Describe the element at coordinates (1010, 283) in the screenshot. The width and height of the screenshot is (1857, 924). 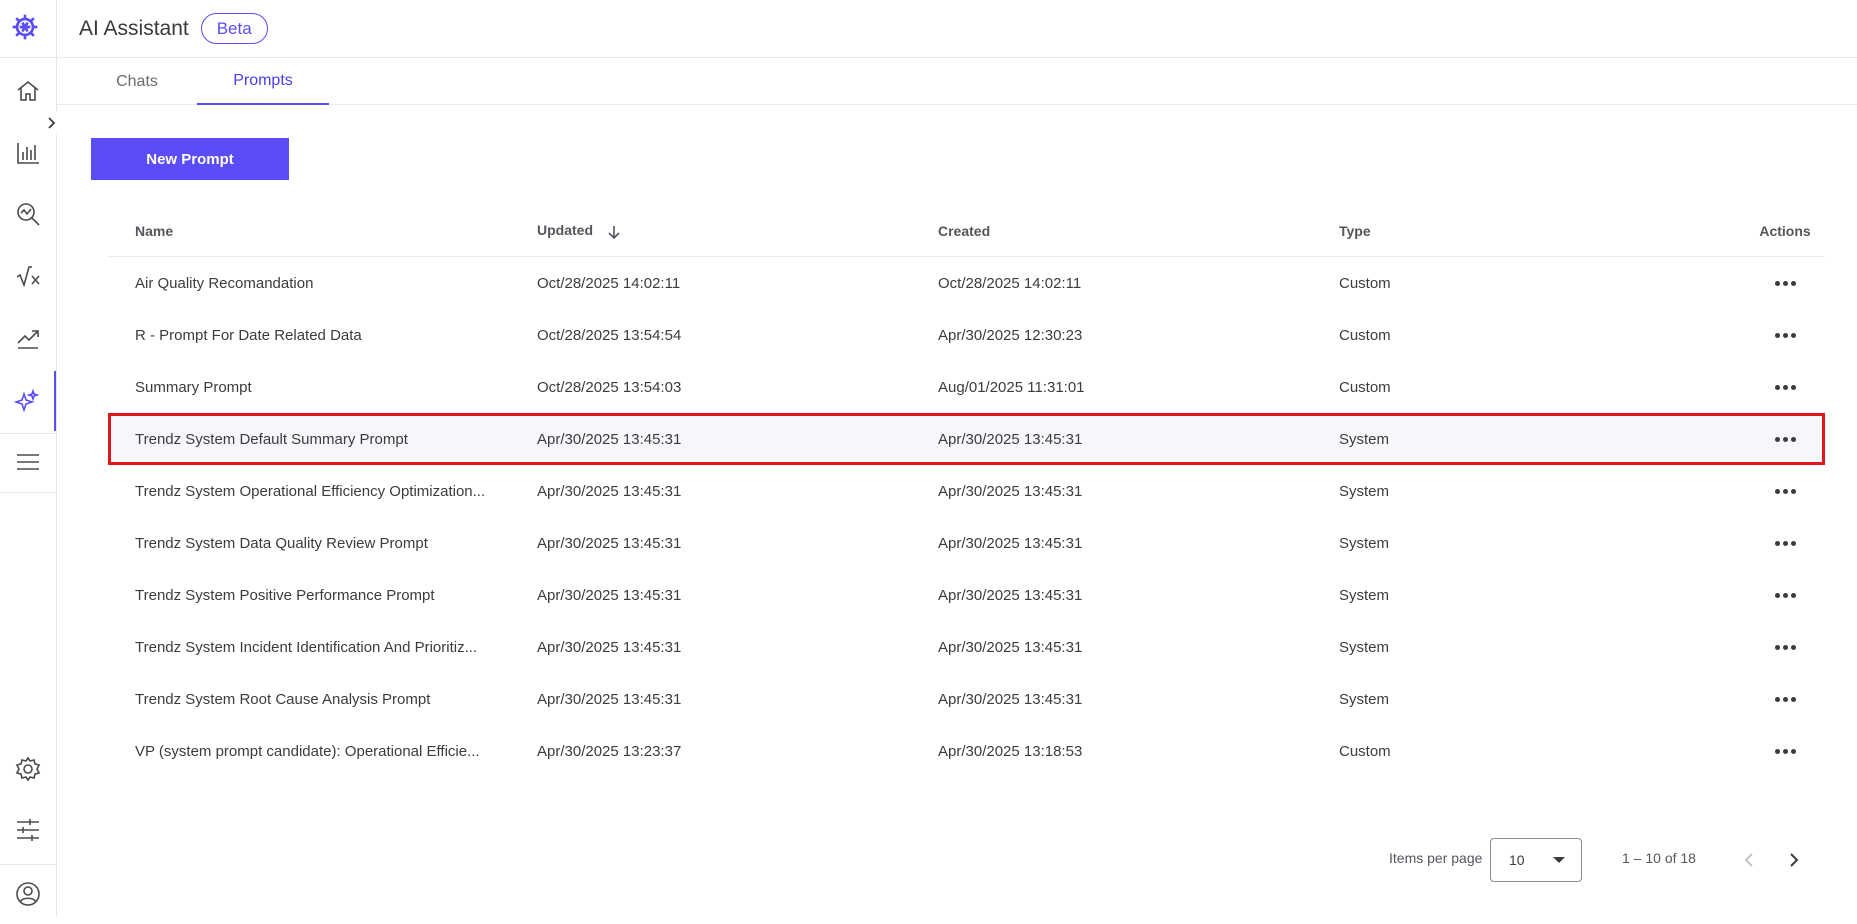
I see `created-cell: Oct/28/2025 14:02:11` at that location.